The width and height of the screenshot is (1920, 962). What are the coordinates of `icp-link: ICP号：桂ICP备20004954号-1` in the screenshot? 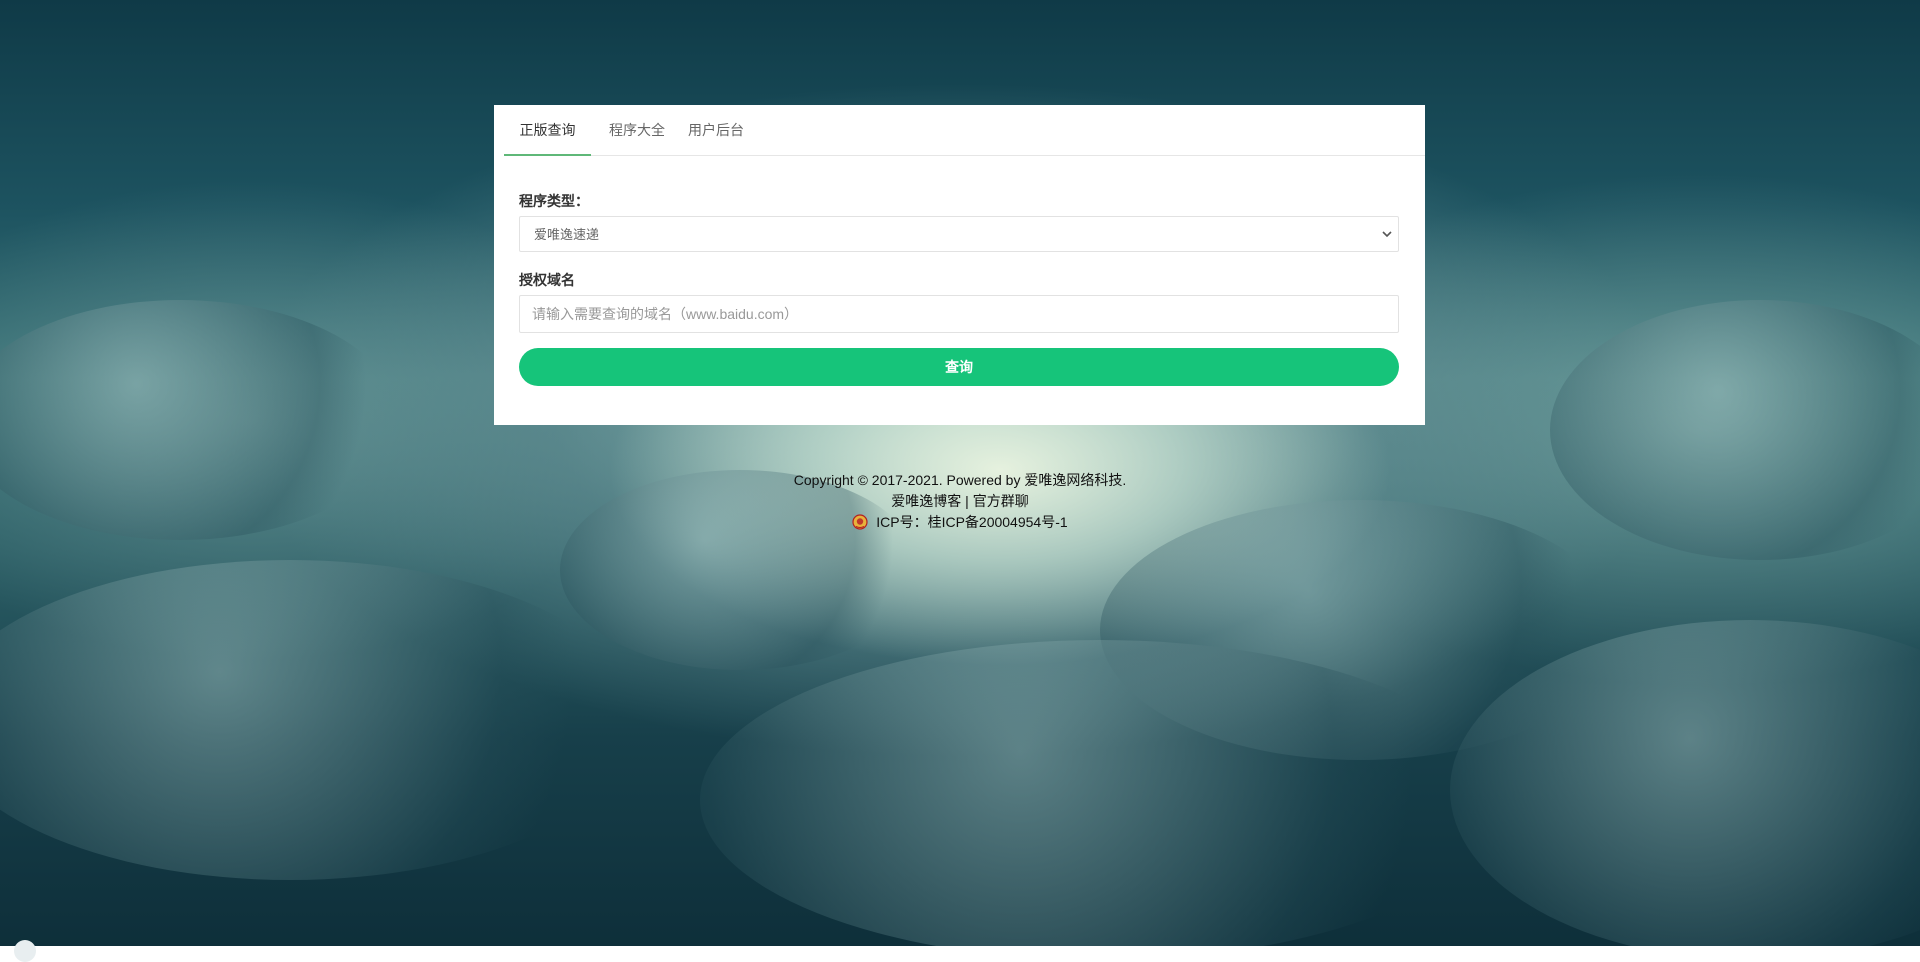 It's located at (971, 522).